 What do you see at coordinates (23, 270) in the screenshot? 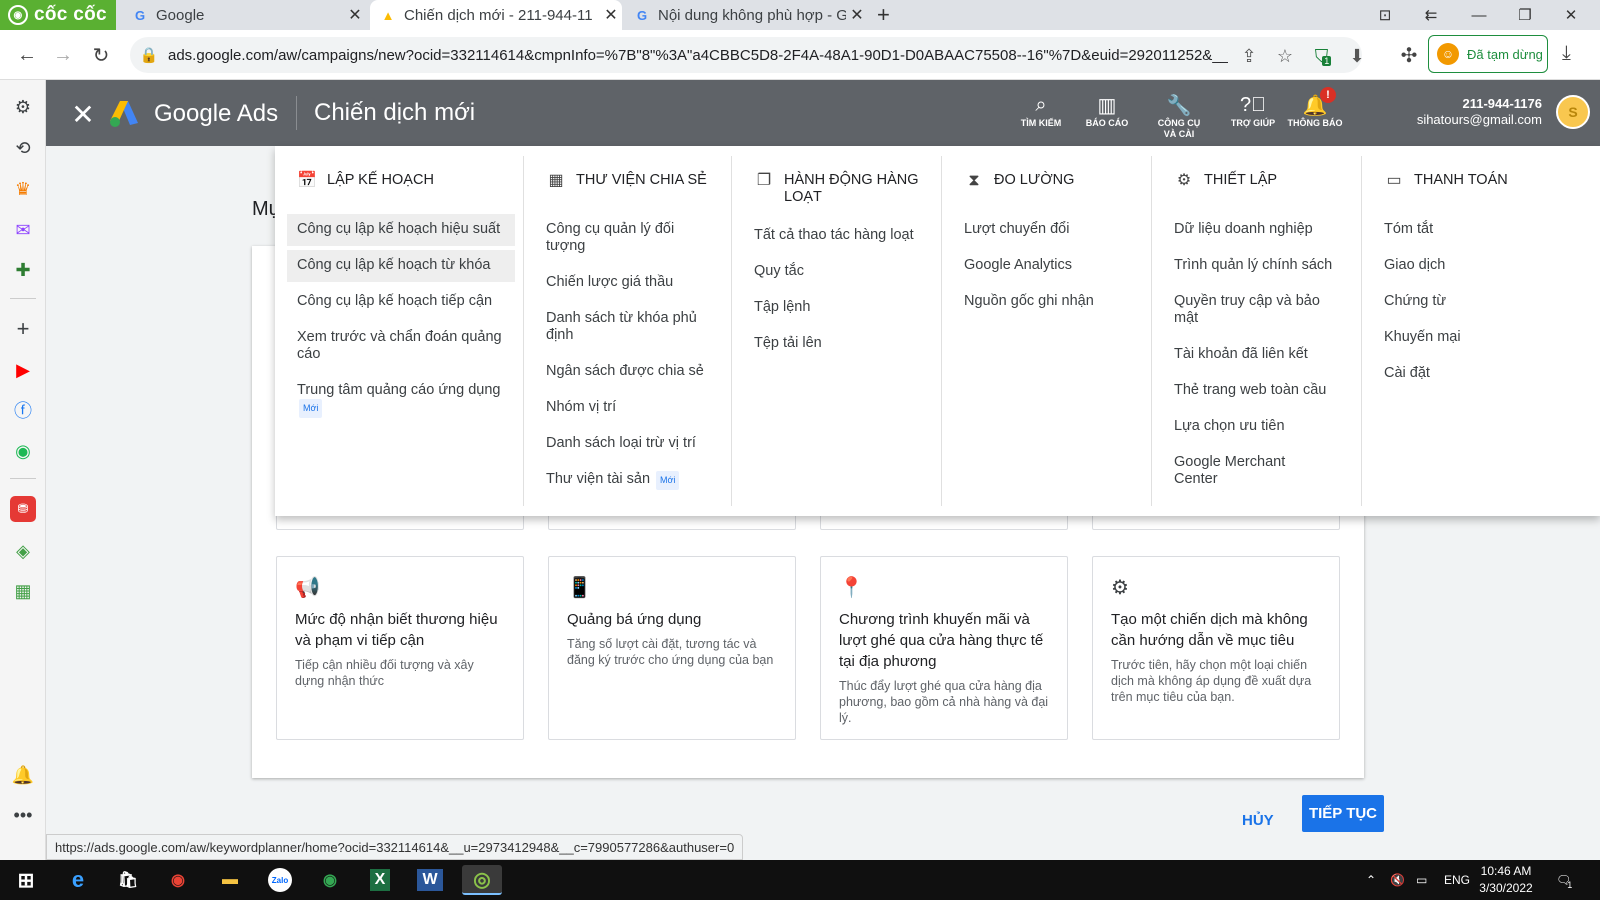
I see `game-controller-icon: ✚` at bounding box center [23, 270].